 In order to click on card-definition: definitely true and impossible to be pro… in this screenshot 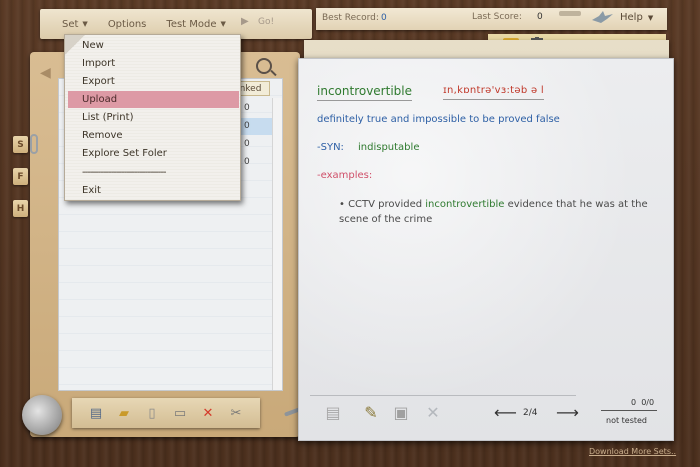, I will do `click(438, 119)`.